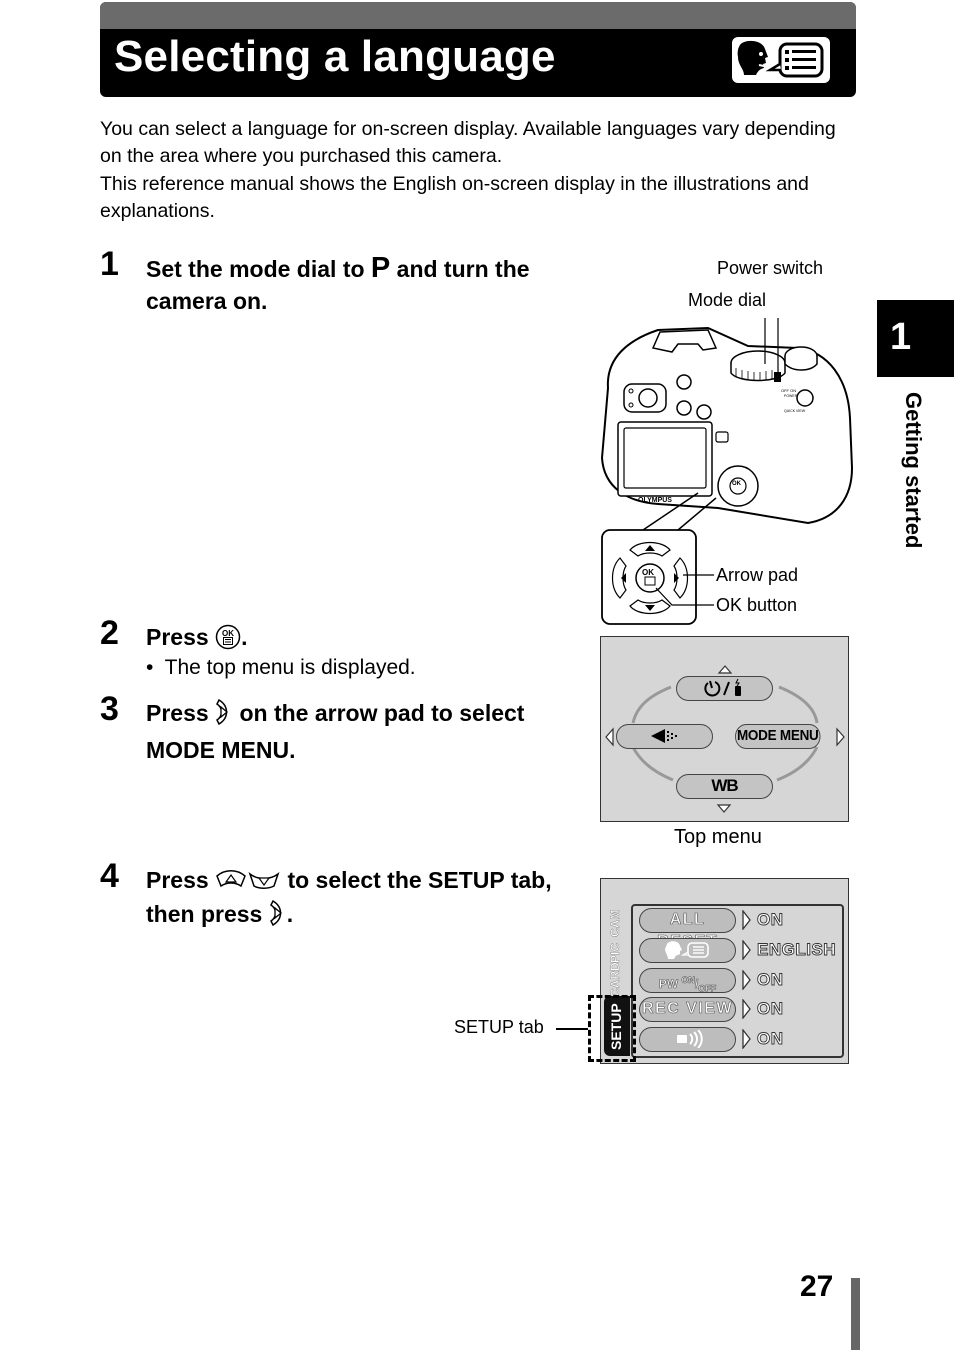 The width and height of the screenshot is (954, 1350). Describe the element at coordinates (757, 575) in the screenshot. I see `arrow-pad-label: Arrow pad` at that location.